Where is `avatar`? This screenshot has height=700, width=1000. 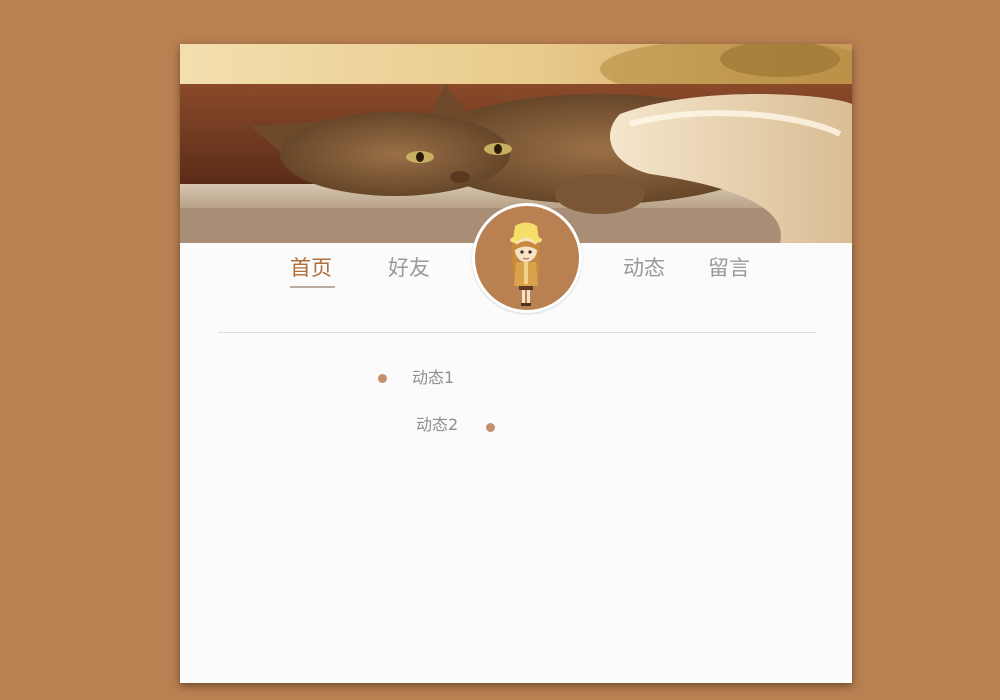
avatar is located at coordinates (527, 258).